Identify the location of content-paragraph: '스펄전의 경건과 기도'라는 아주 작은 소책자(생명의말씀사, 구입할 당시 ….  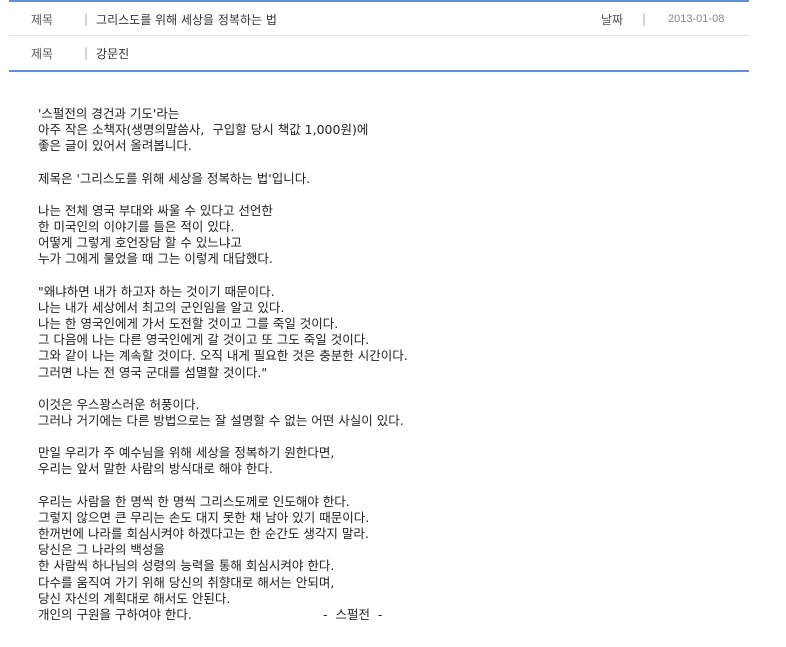
(338, 130).